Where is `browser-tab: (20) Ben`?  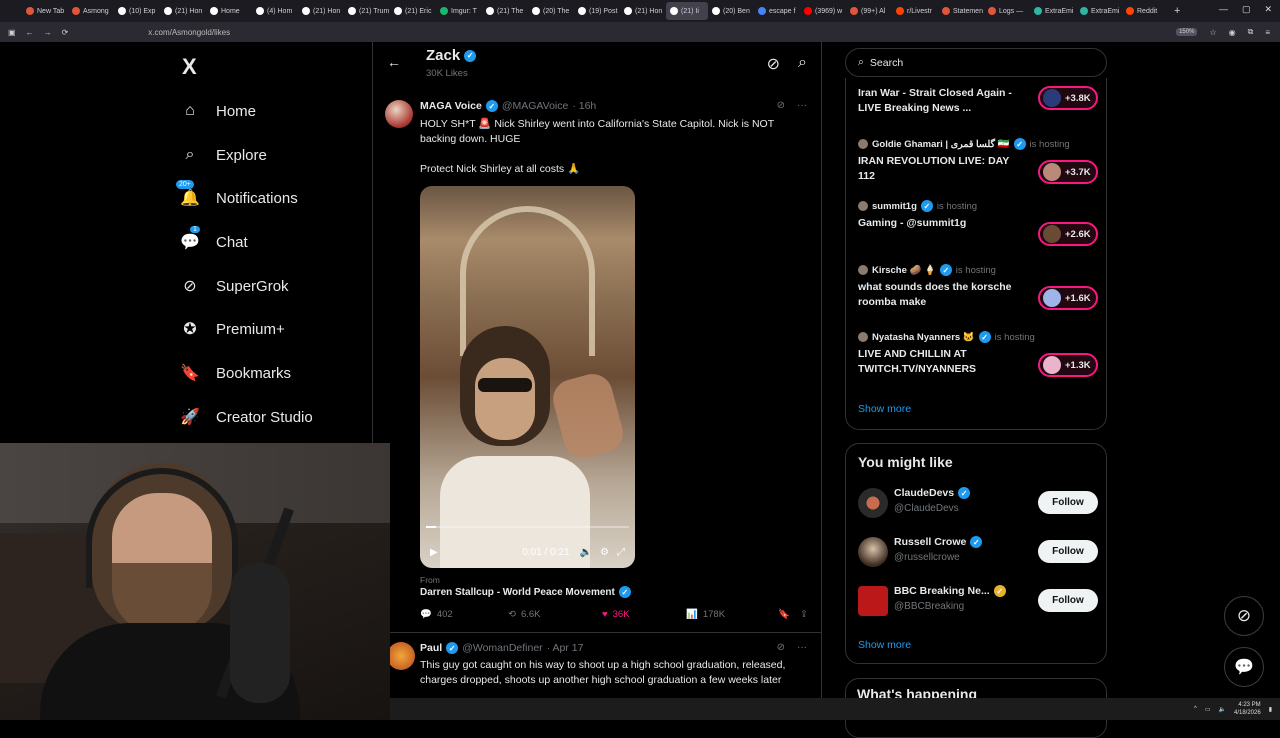
browser-tab: (20) Ben is located at coordinates (731, 11).